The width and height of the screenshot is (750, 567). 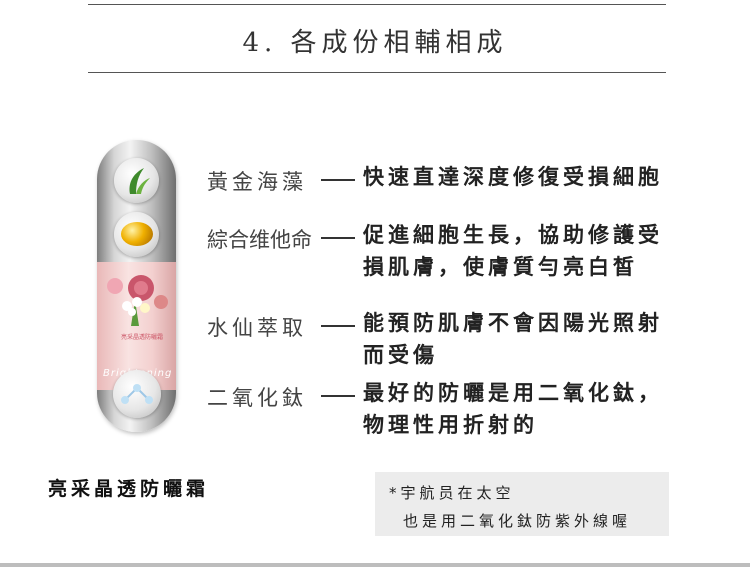 What do you see at coordinates (137, 394) in the screenshot?
I see `molecule-icon` at bounding box center [137, 394].